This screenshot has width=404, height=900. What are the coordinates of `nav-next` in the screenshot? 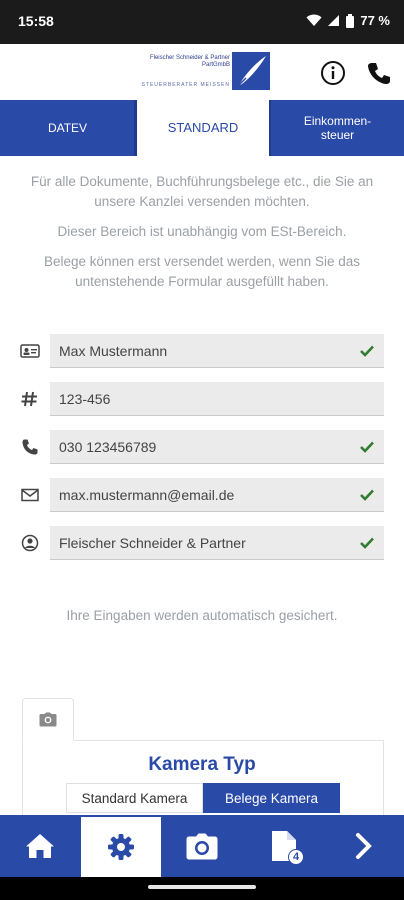 It's located at (364, 846).